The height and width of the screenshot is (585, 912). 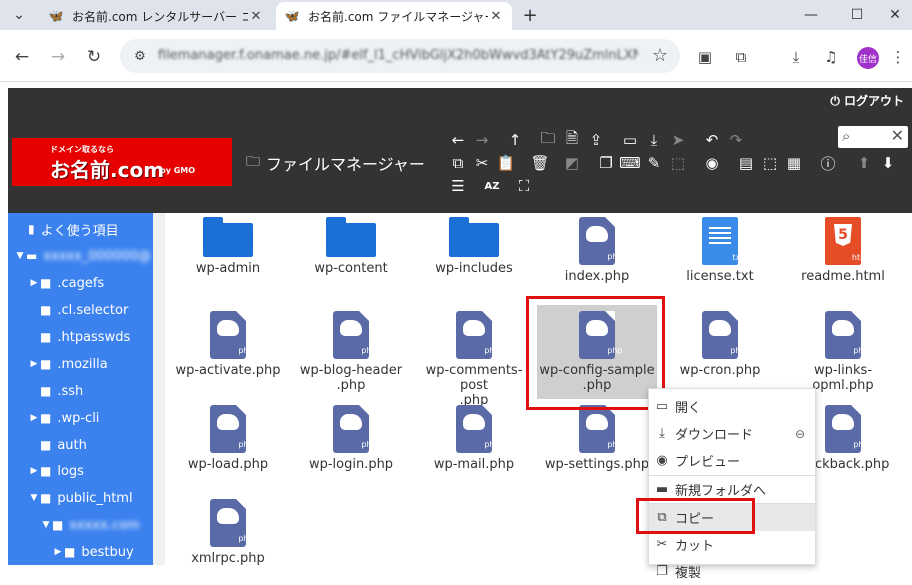 What do you see at coordinates (482, 140) in the screenshot?
I see `forward-icon: →` at bounding box center [482, 140].